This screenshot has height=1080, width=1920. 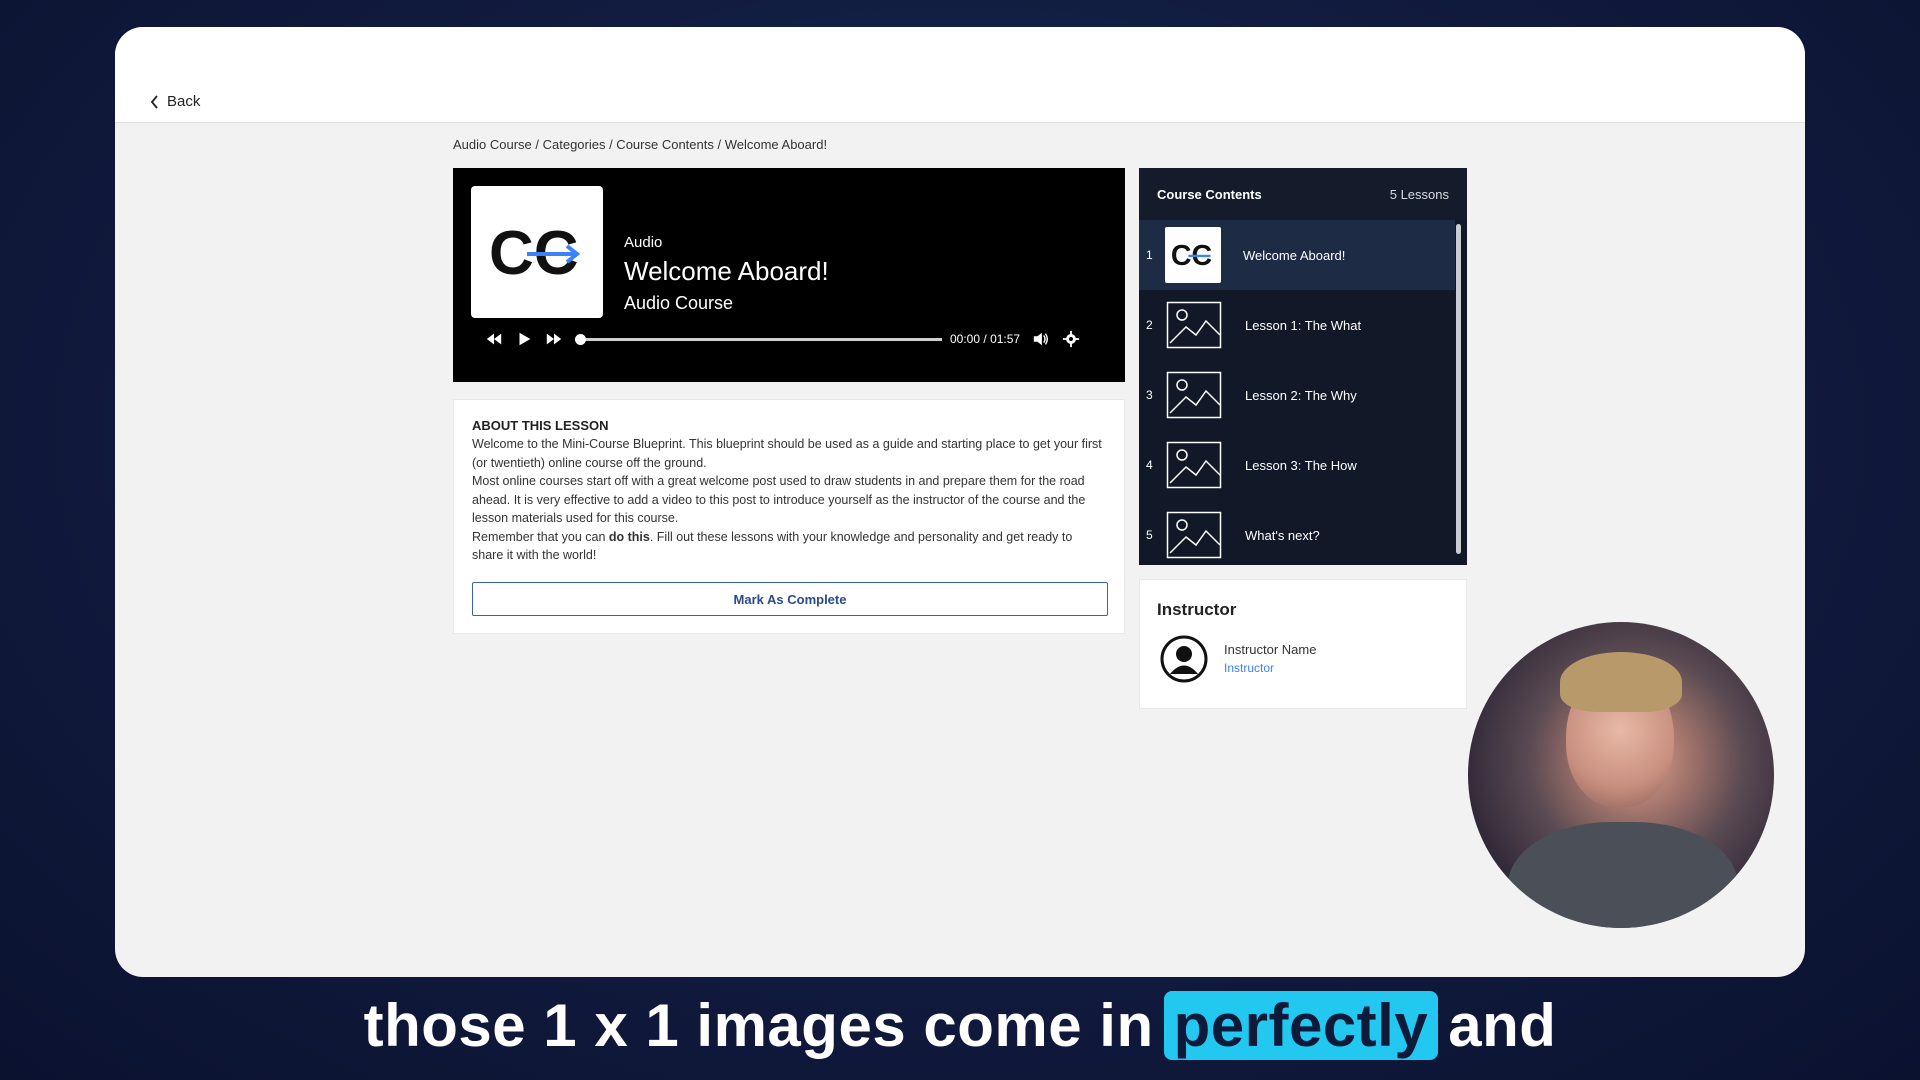 What do you see at coordinates (1249, 668) in the screenshot?
I see `instructor-role-link: Instructor` at bounding box center [1249, 668].